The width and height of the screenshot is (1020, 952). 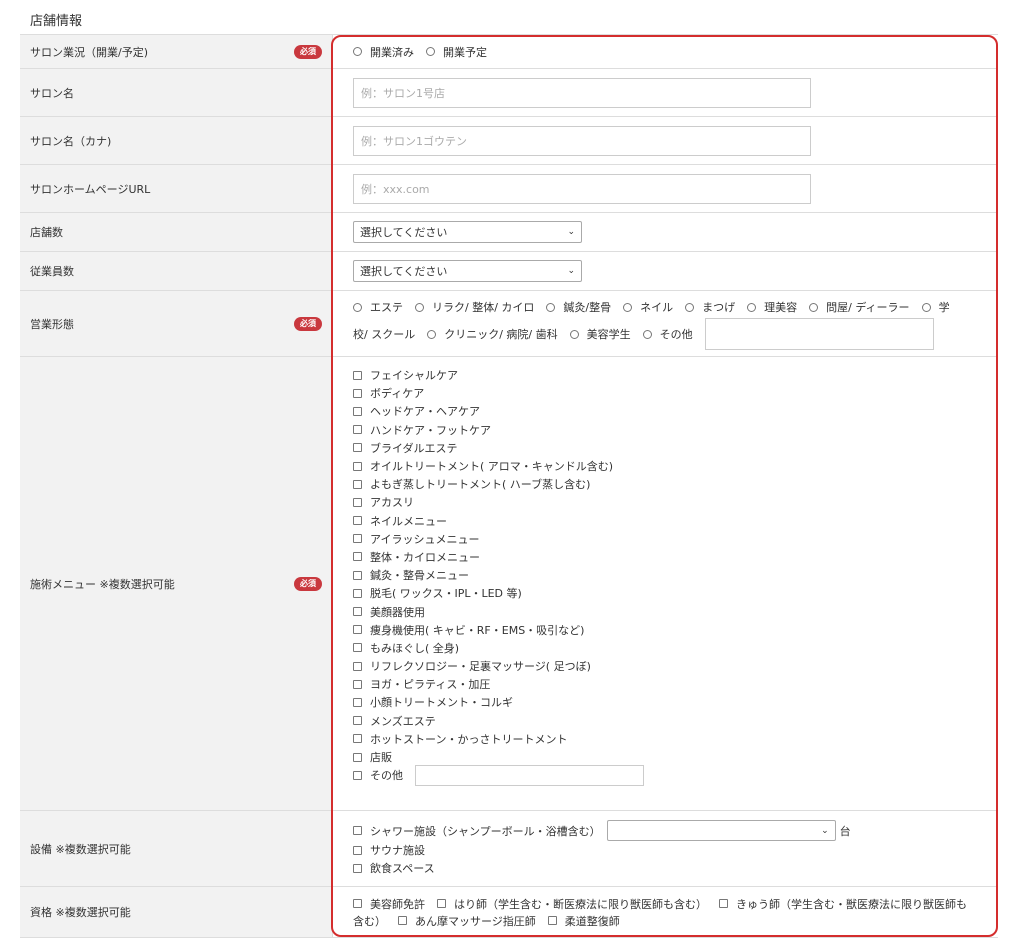 I want to click on store-count-select: 選択してください ⌄, so click(x=467, y=232).